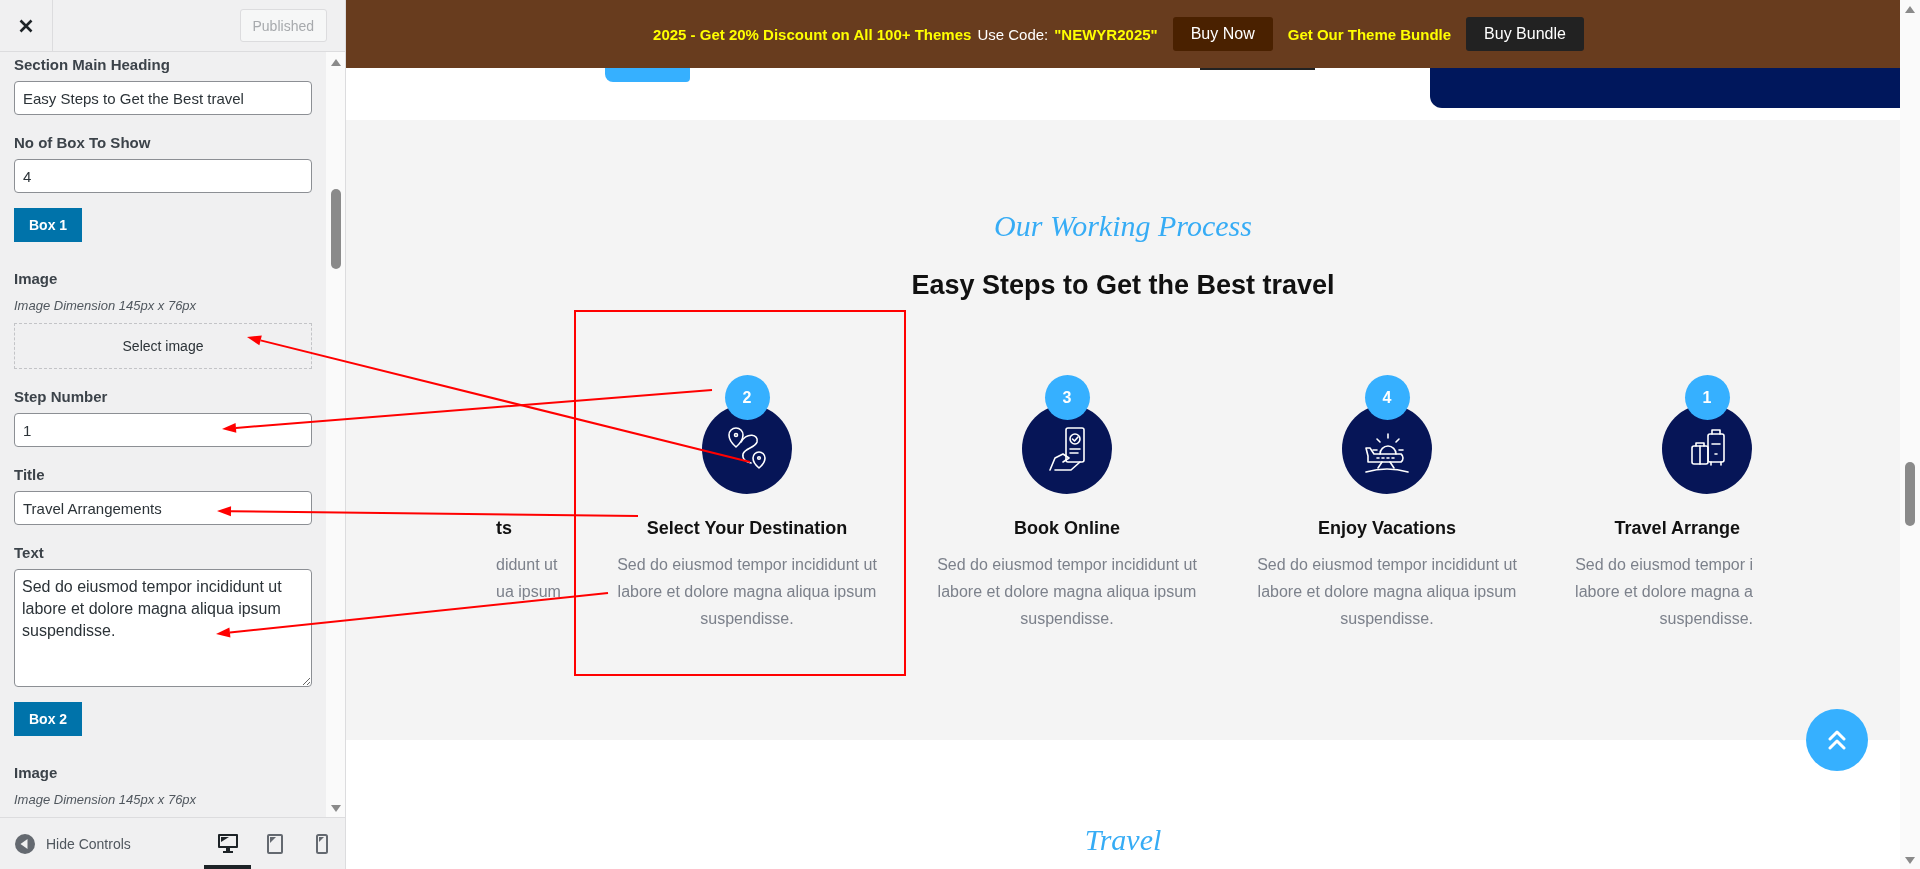 The image size is (1920, 869). I want to click on step-description: didunt ut ua ipsum, so click(528, 578).